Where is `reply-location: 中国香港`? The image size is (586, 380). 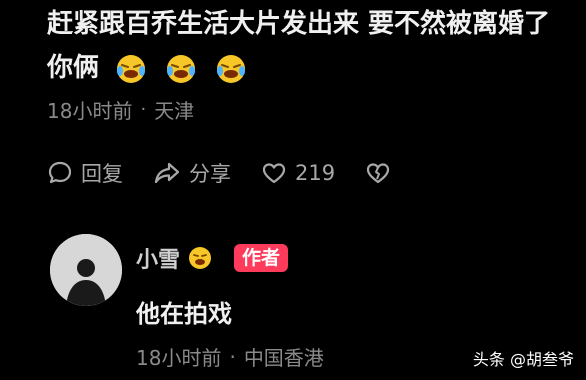 reply-location: 中国香港 is located at coordinates (283, 358).